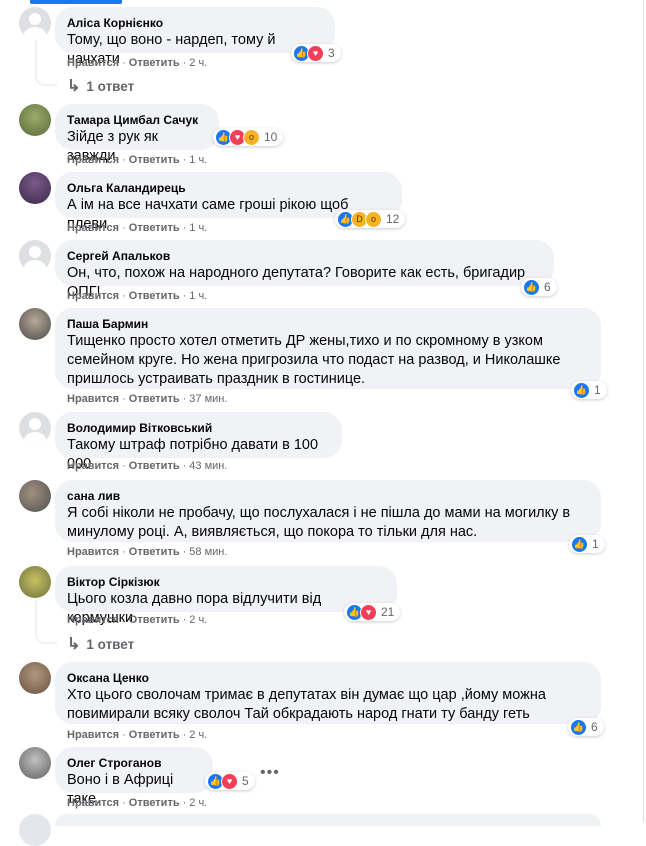 The width and height of the screenshot is (646, 846). I want to click on replies-count: 1 ответ, so click(110, 644).